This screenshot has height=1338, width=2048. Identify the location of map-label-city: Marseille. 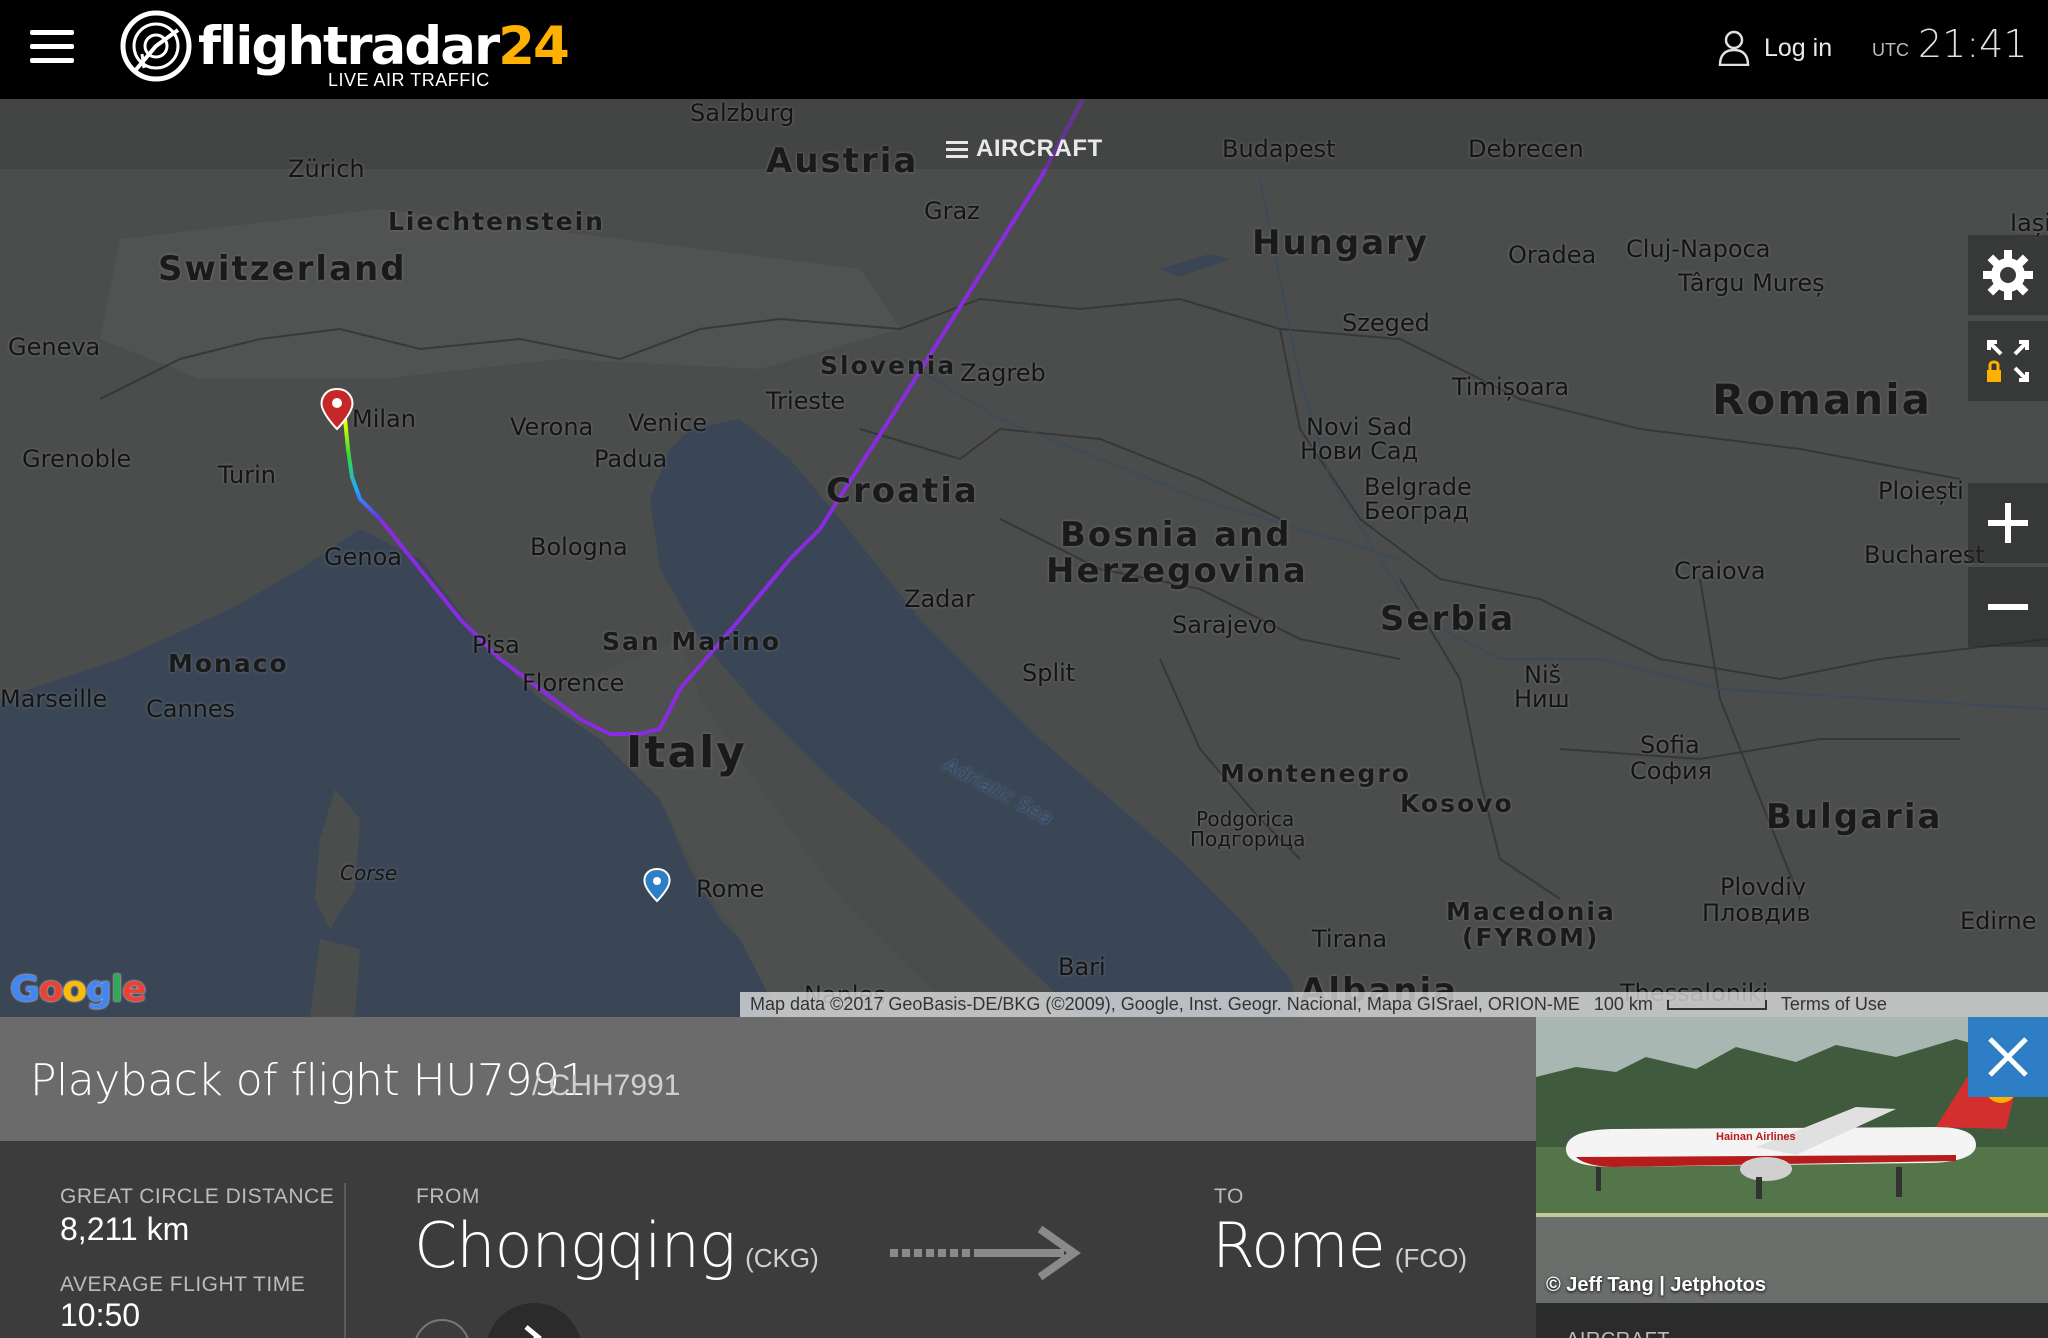
(54, 699).